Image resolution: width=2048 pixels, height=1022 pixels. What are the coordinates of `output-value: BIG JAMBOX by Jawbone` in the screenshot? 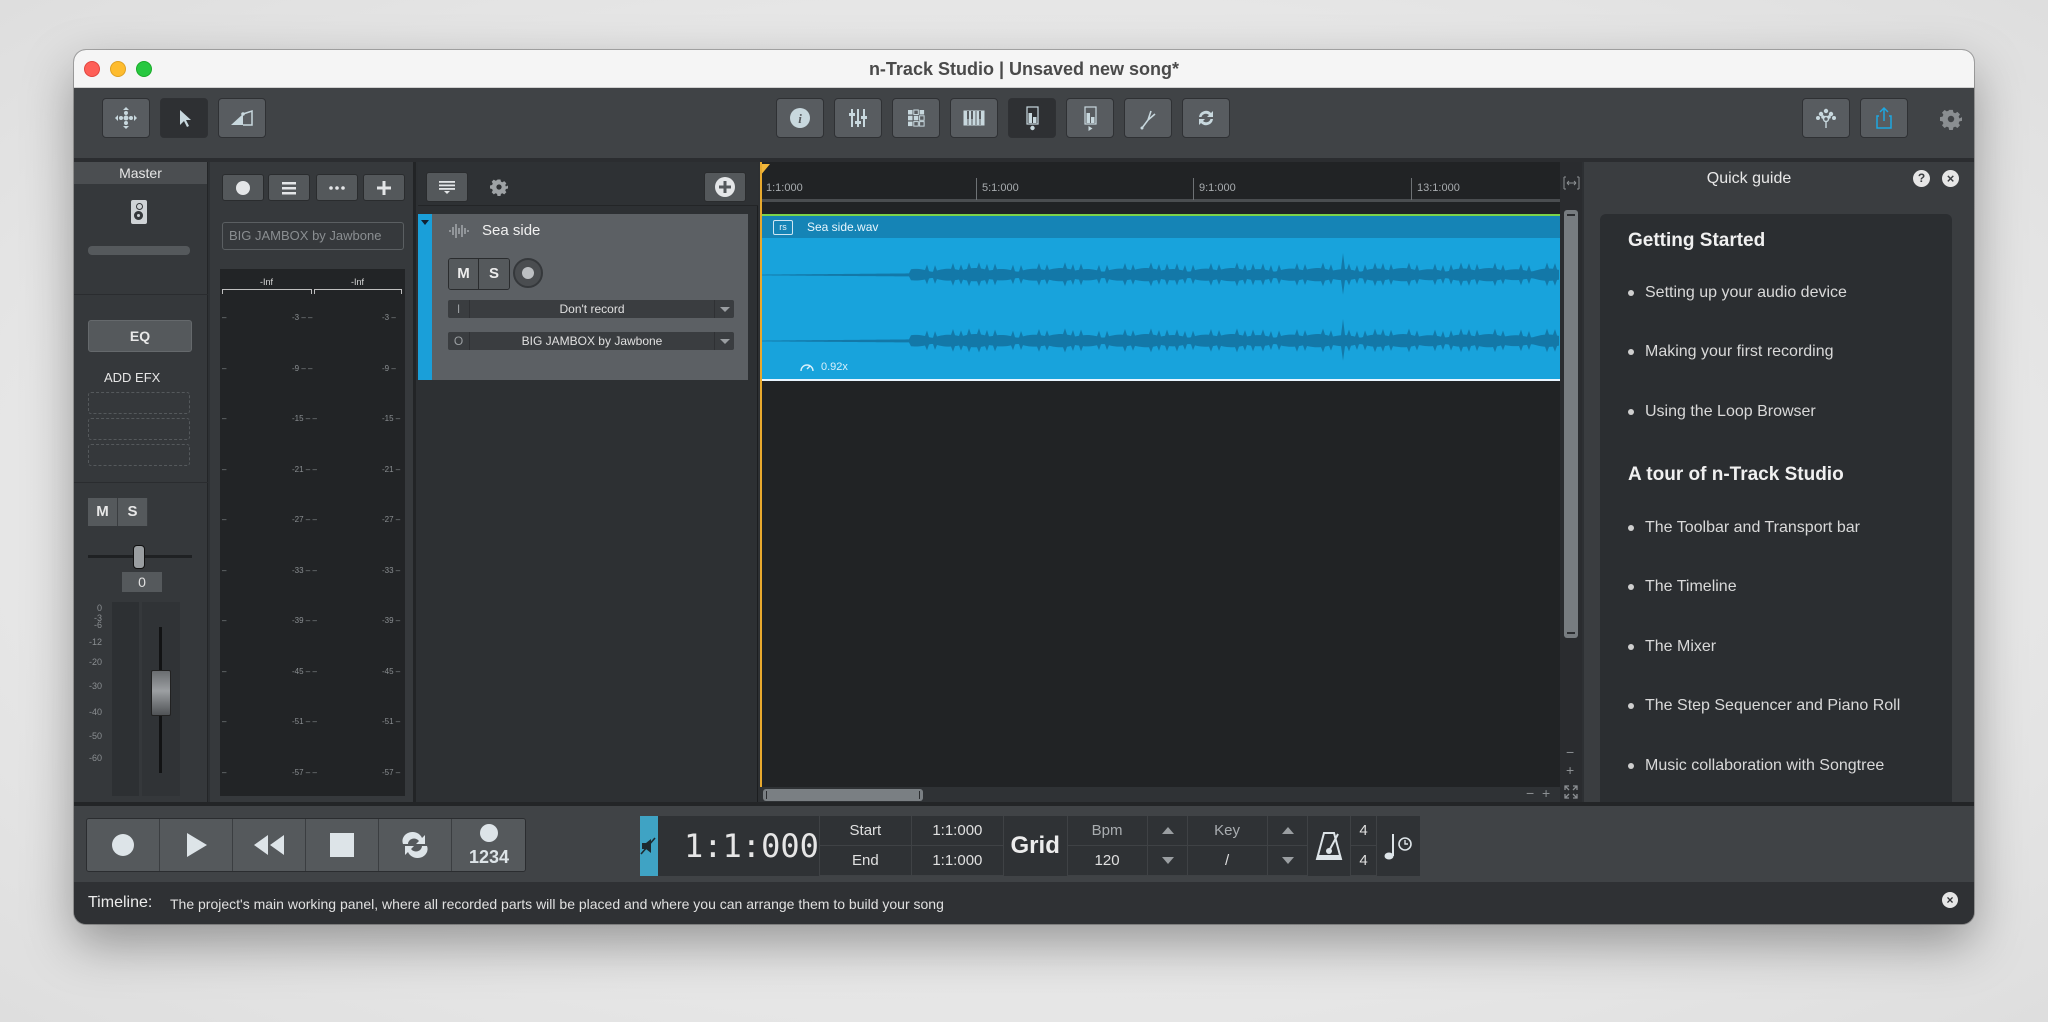 It's located at (592, 341).